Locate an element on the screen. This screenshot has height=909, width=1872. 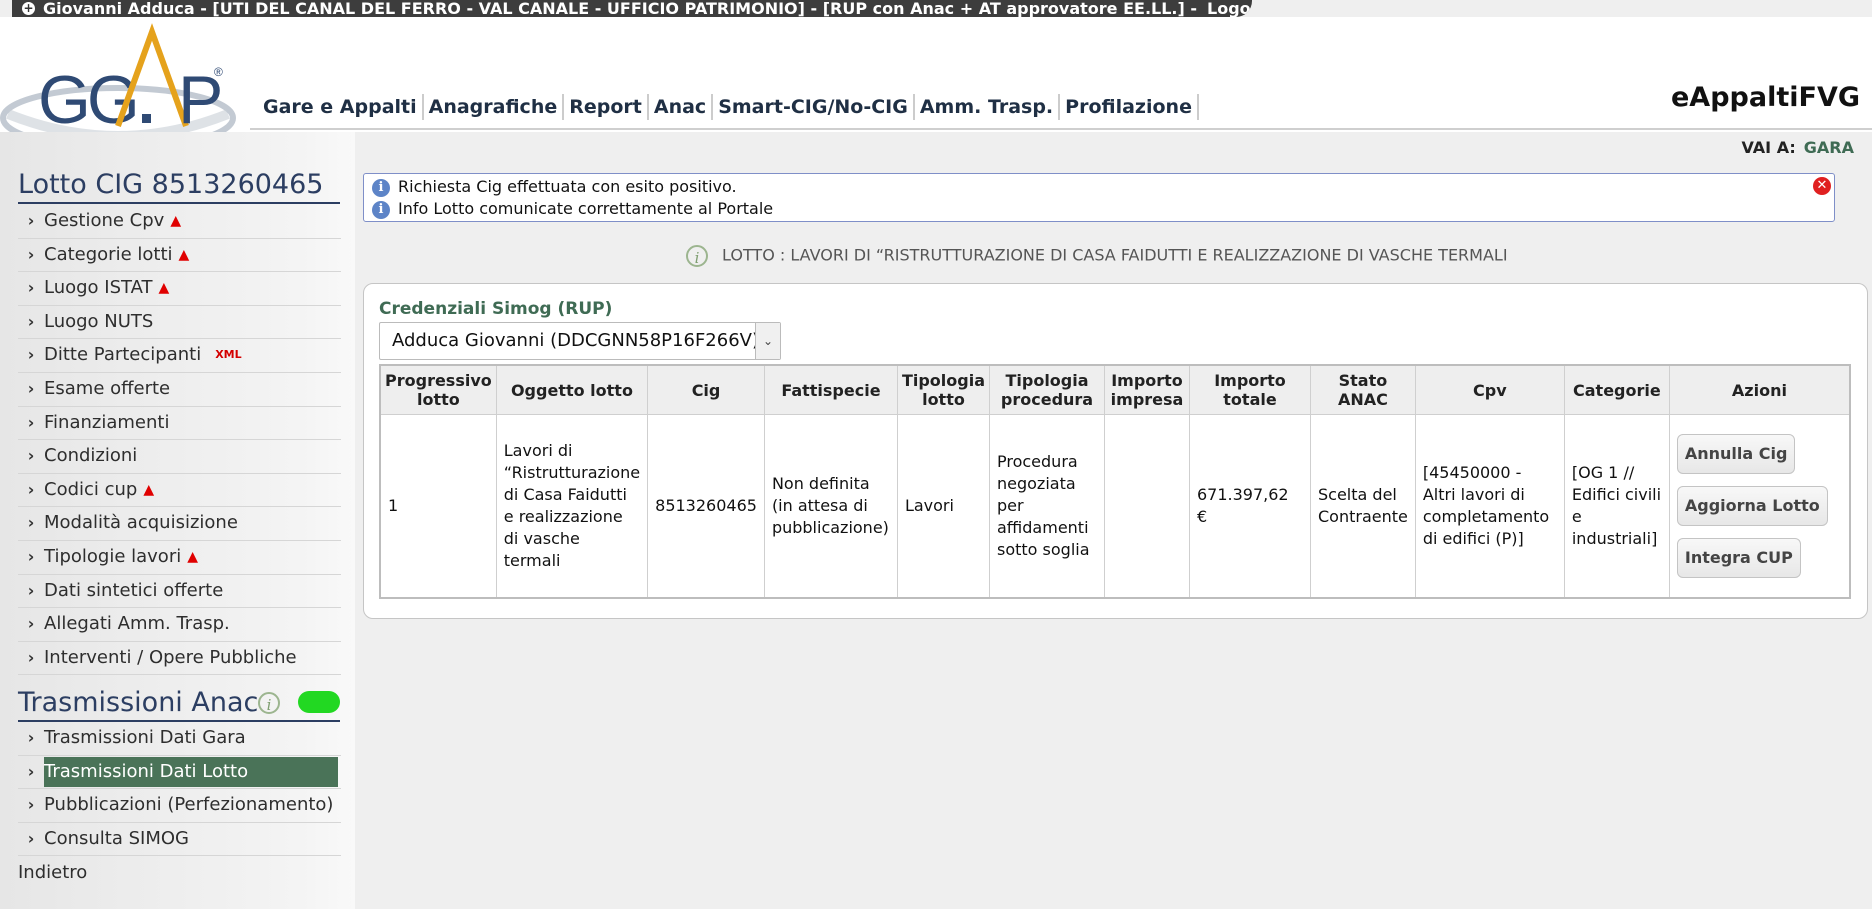
trasmissioni-title-text: Trasmissioni Anac is located at coordinates (138, 702).